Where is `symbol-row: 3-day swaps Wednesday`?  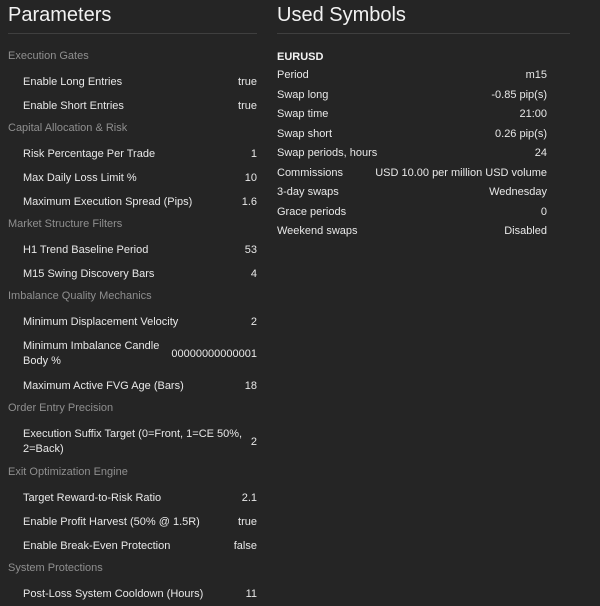 symbol-row: 3-day swaps Wednesday is located at coordinates (438, 193).